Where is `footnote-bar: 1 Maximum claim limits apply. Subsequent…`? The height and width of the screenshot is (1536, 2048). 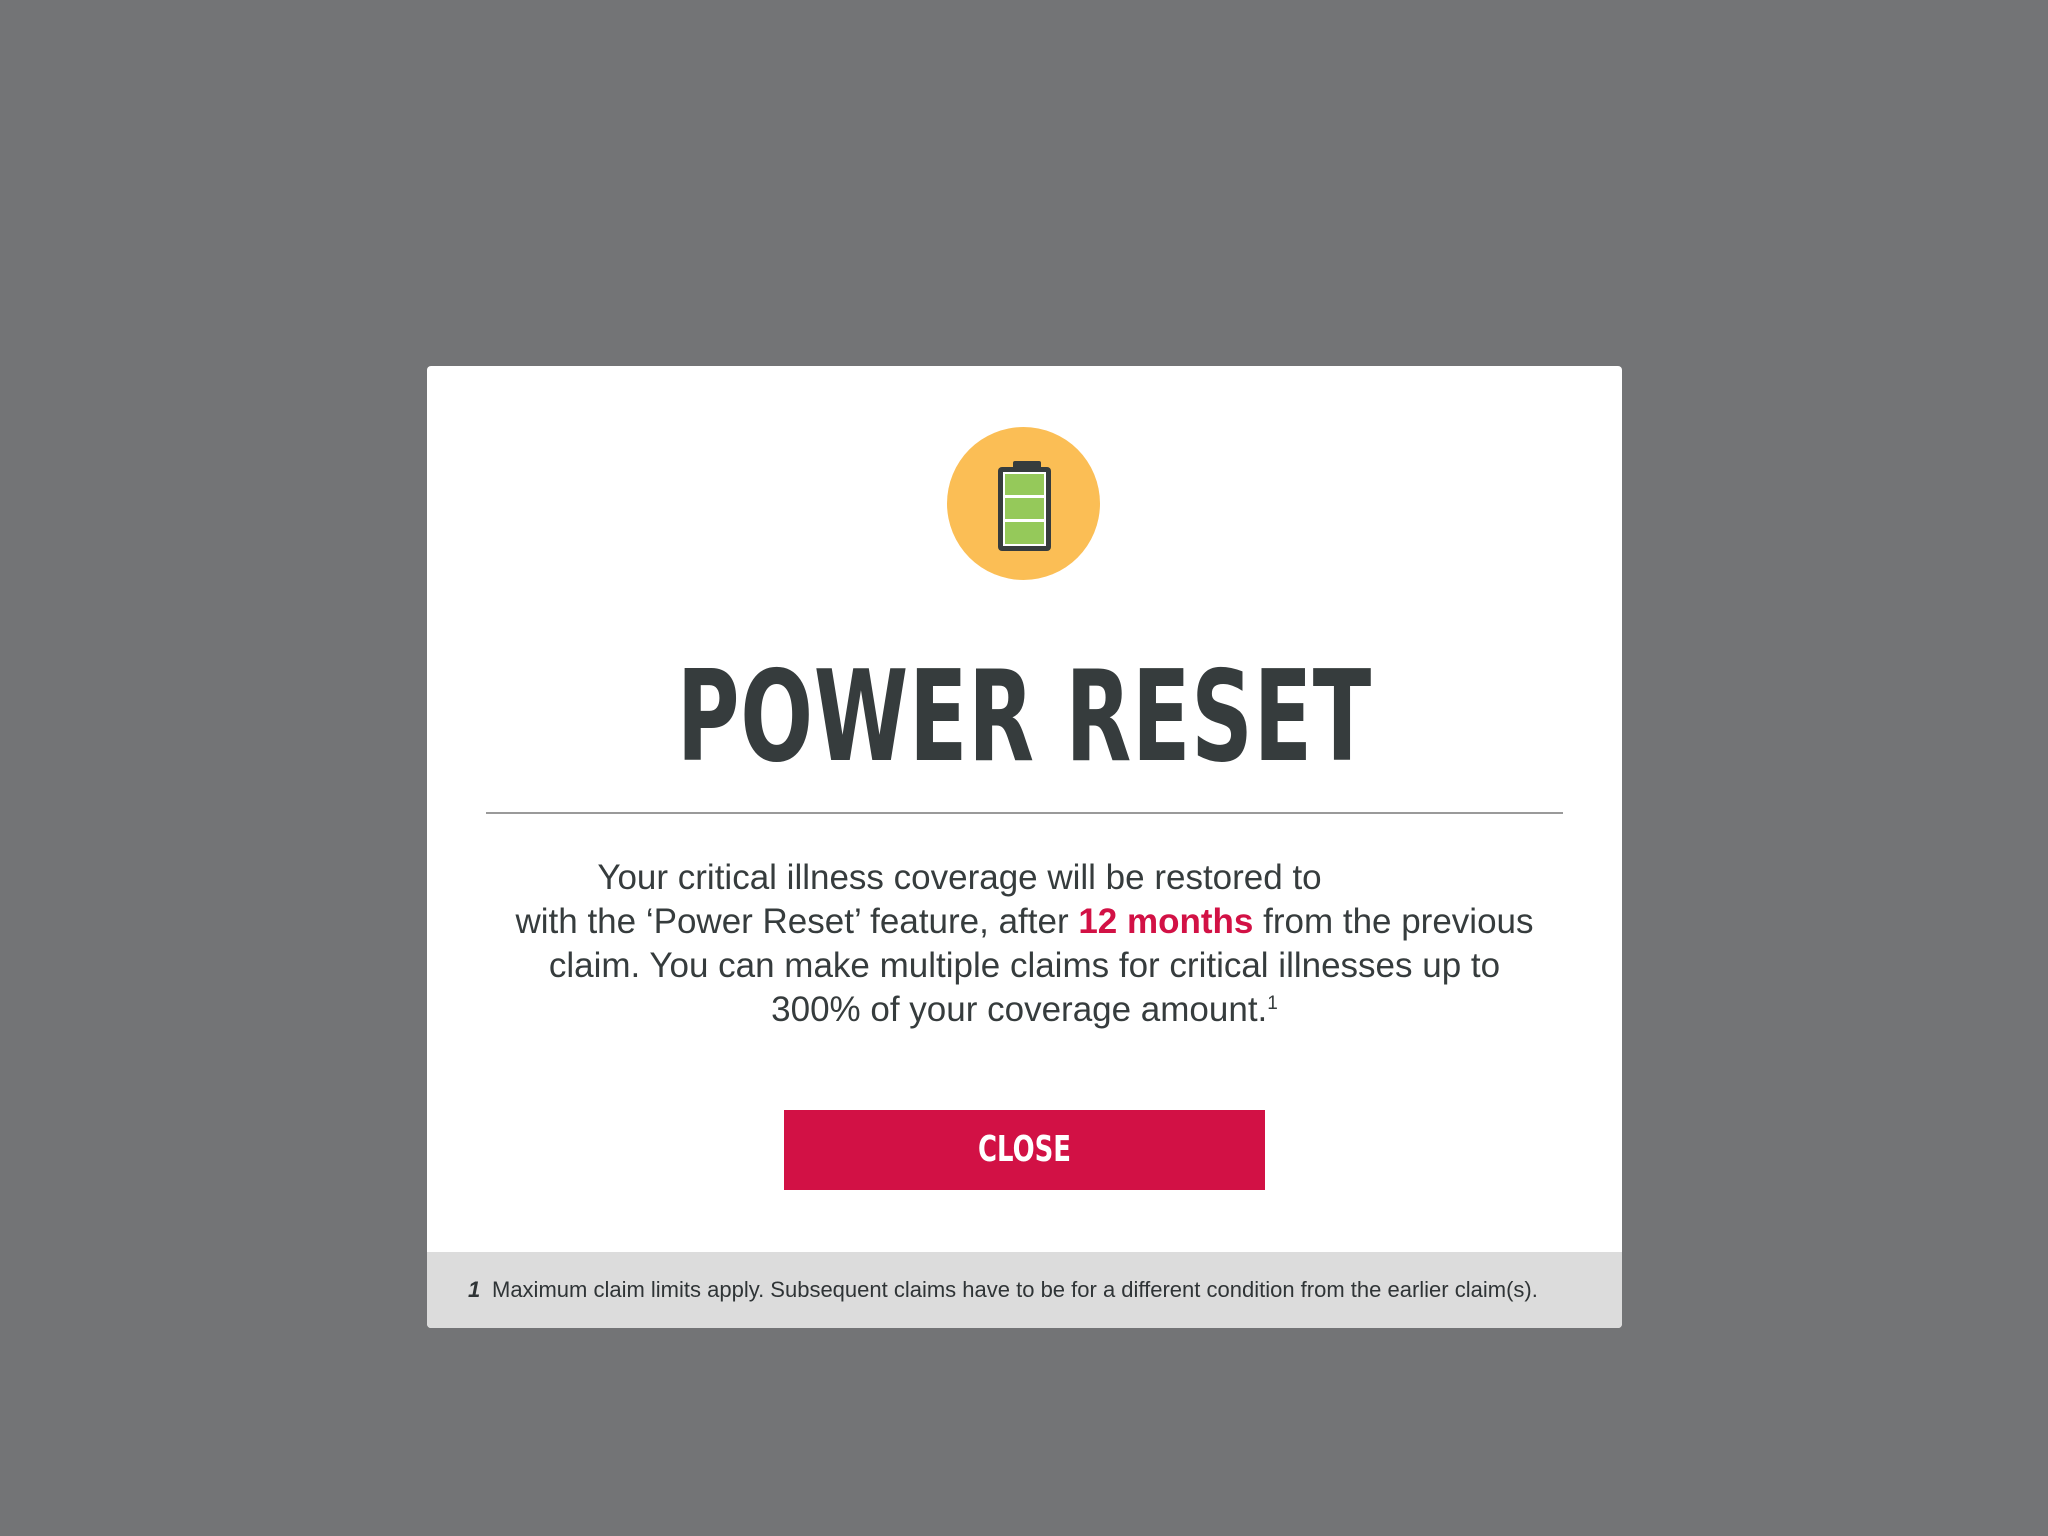
footnote-bar: 1 Maximum claim limits apply. Subsequent… is located at coordinates (1024, 1290).